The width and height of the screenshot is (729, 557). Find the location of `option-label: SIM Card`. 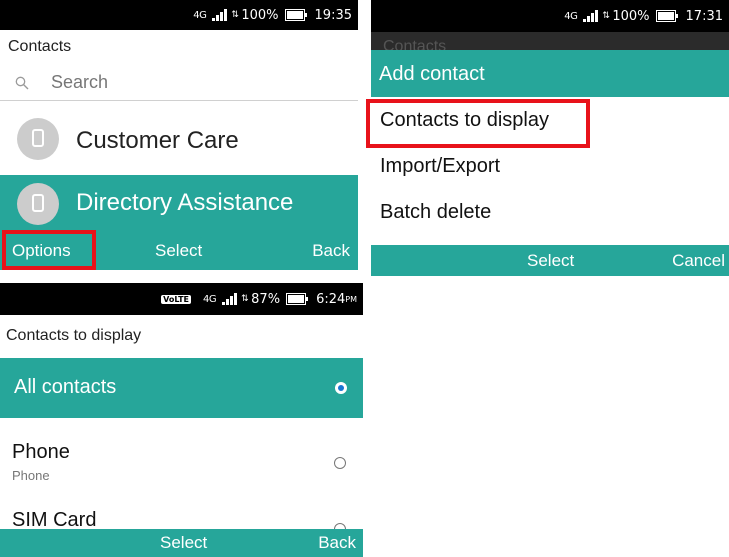

option-label: SIM Card is located at coordinates (54, 519).